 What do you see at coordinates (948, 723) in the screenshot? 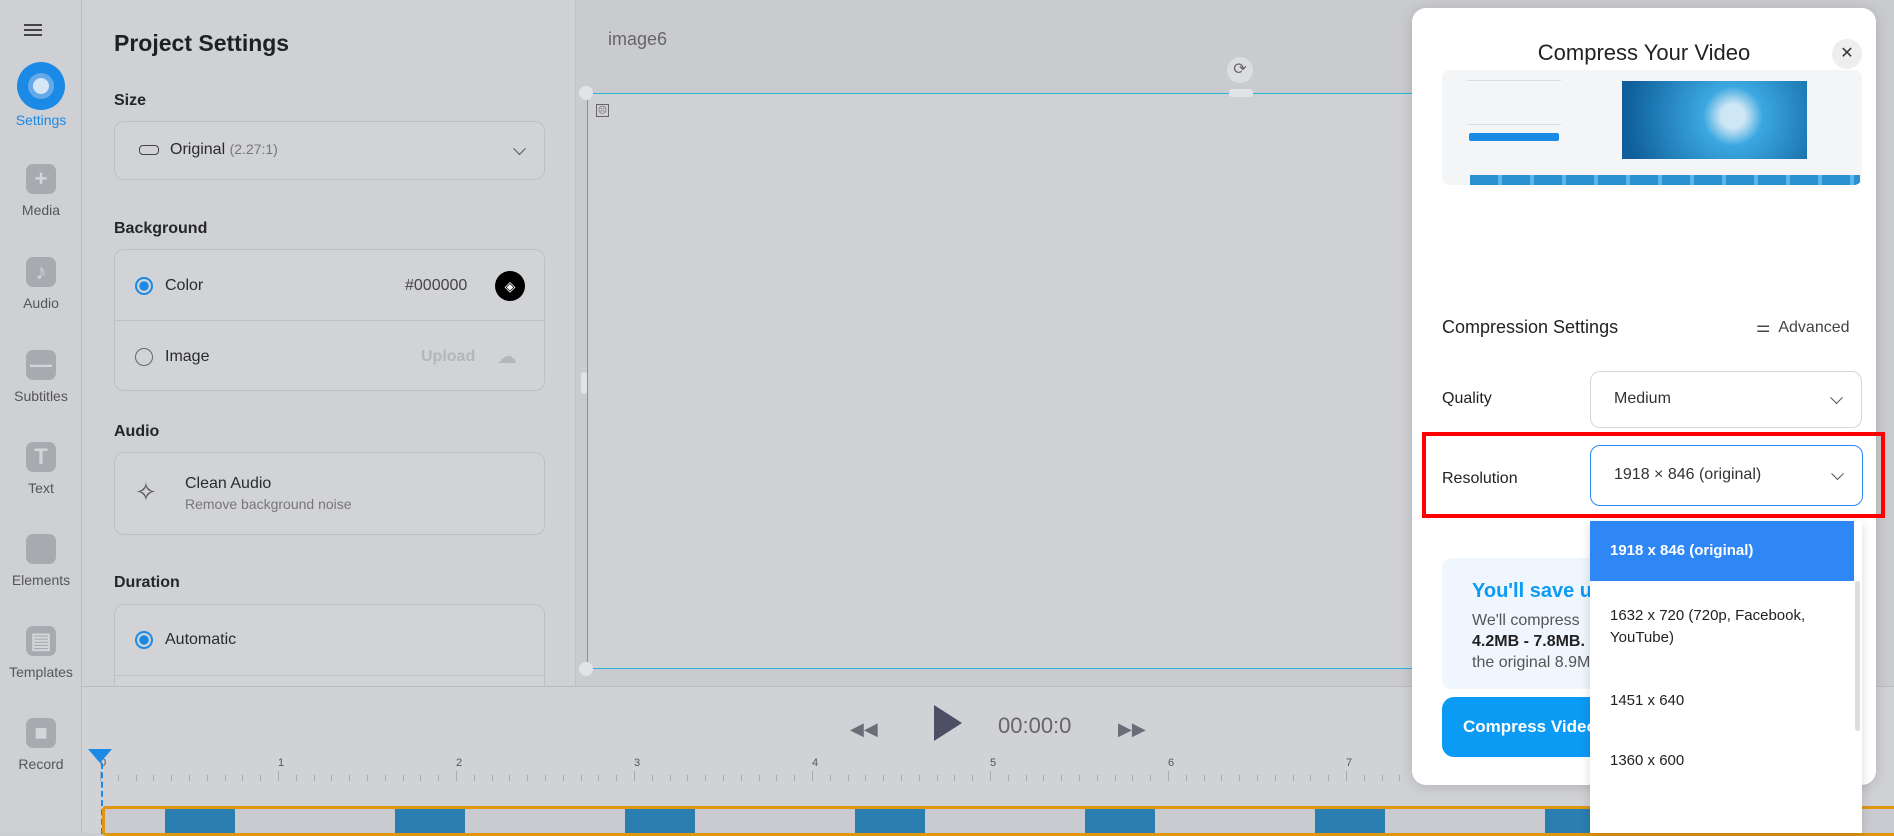
I see `play-icon` at bounding box center [948, 723].